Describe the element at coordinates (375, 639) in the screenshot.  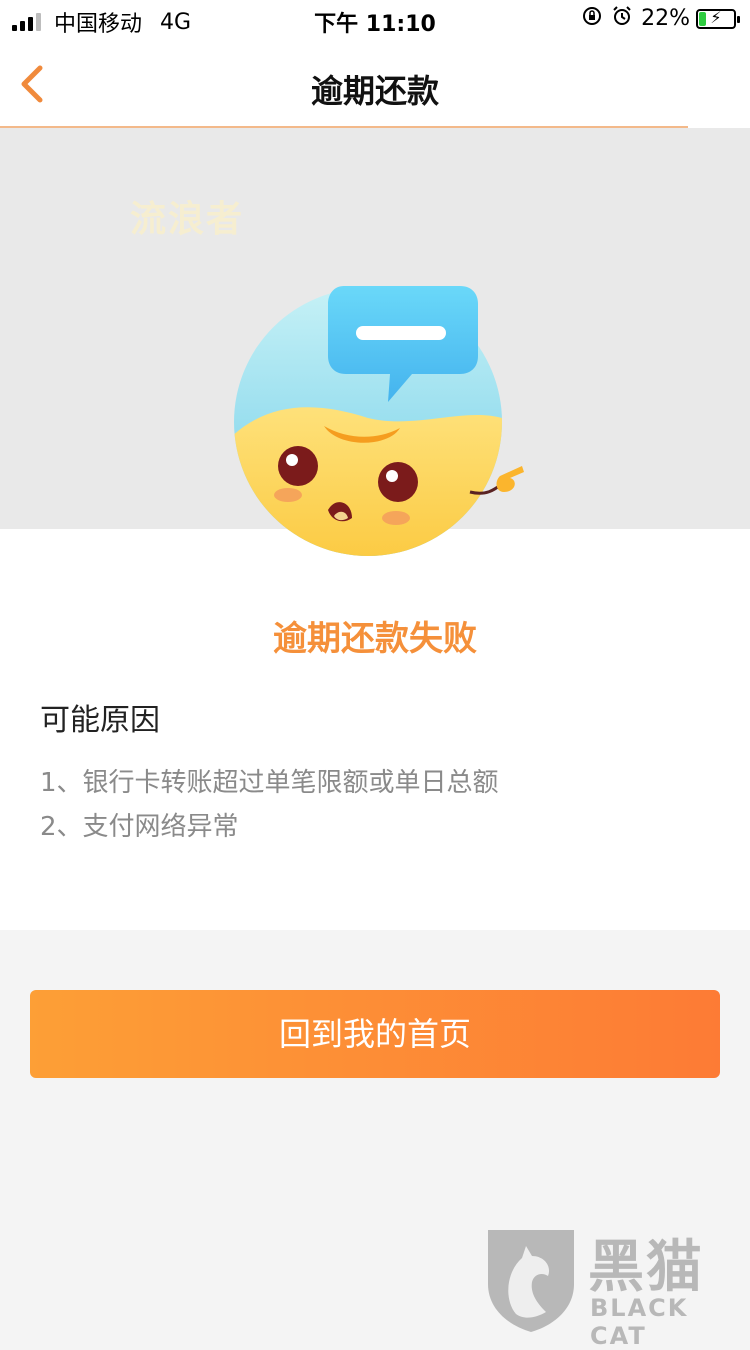
I see `result-title: 逾期还款失败` at that location.